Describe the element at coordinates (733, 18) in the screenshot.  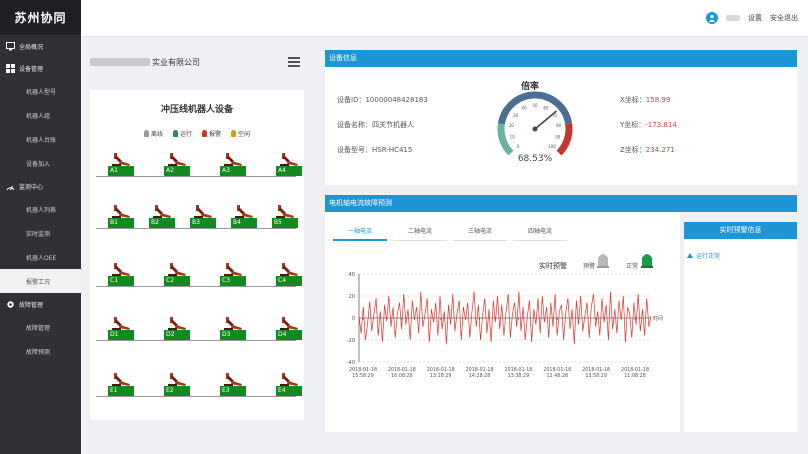
I see `user-name-masked` at that location.